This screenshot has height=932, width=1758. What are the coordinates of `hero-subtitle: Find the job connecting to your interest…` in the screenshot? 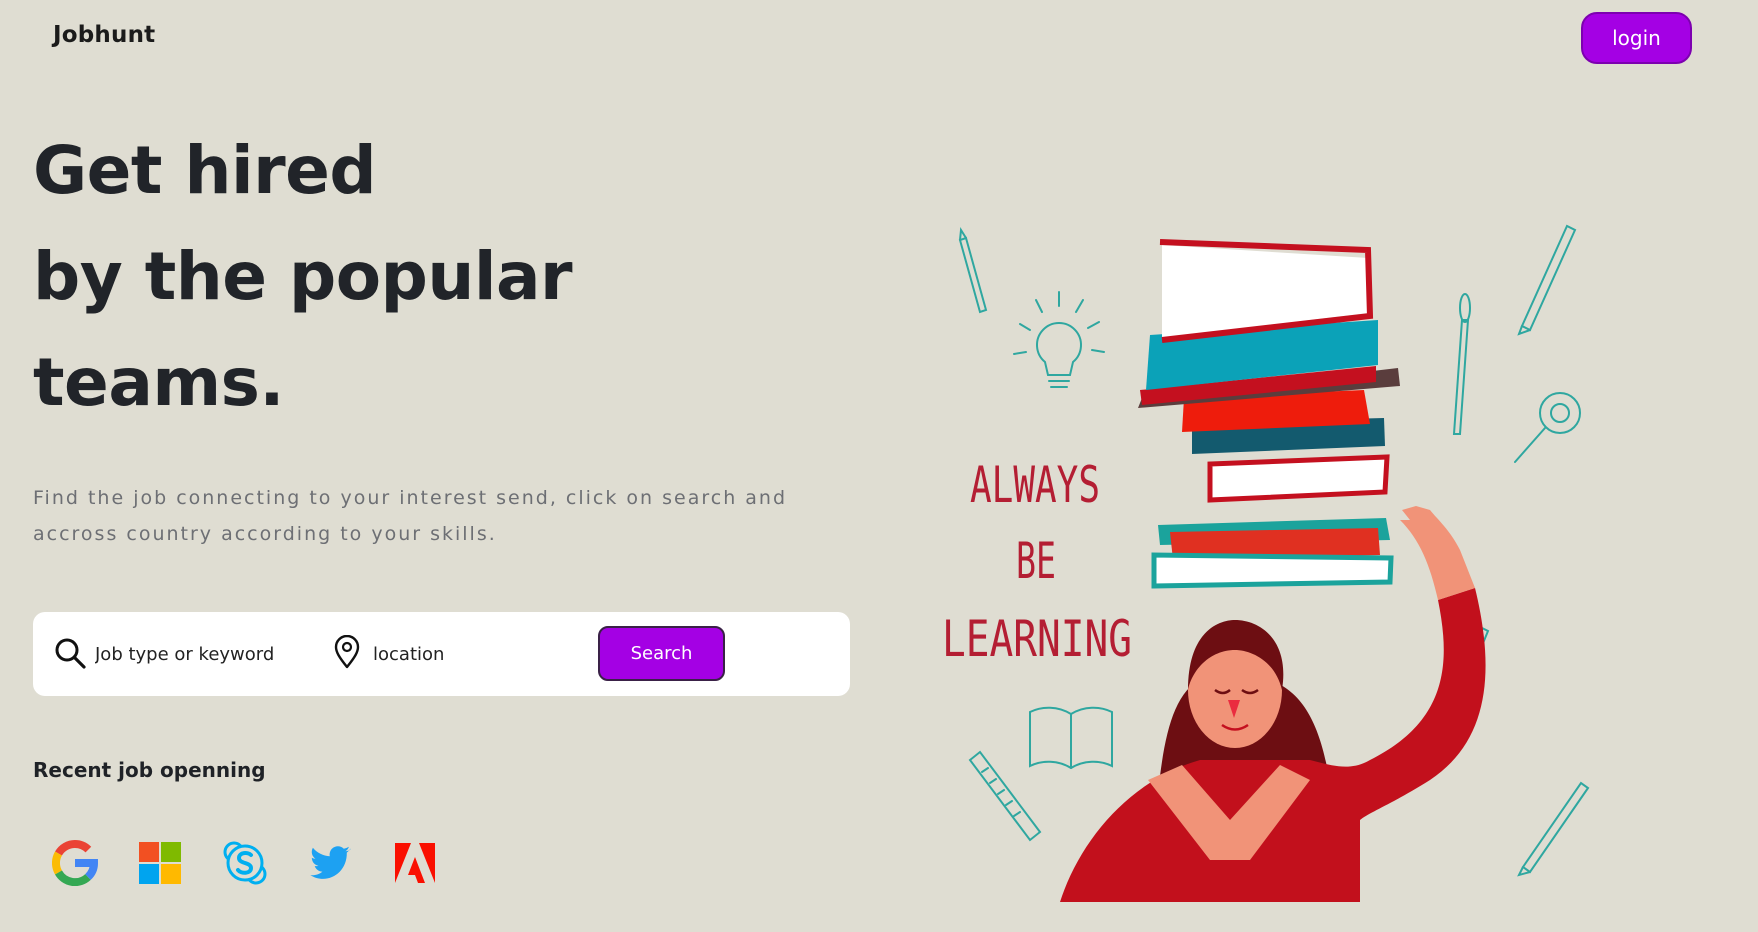 It's located at (410, 516).